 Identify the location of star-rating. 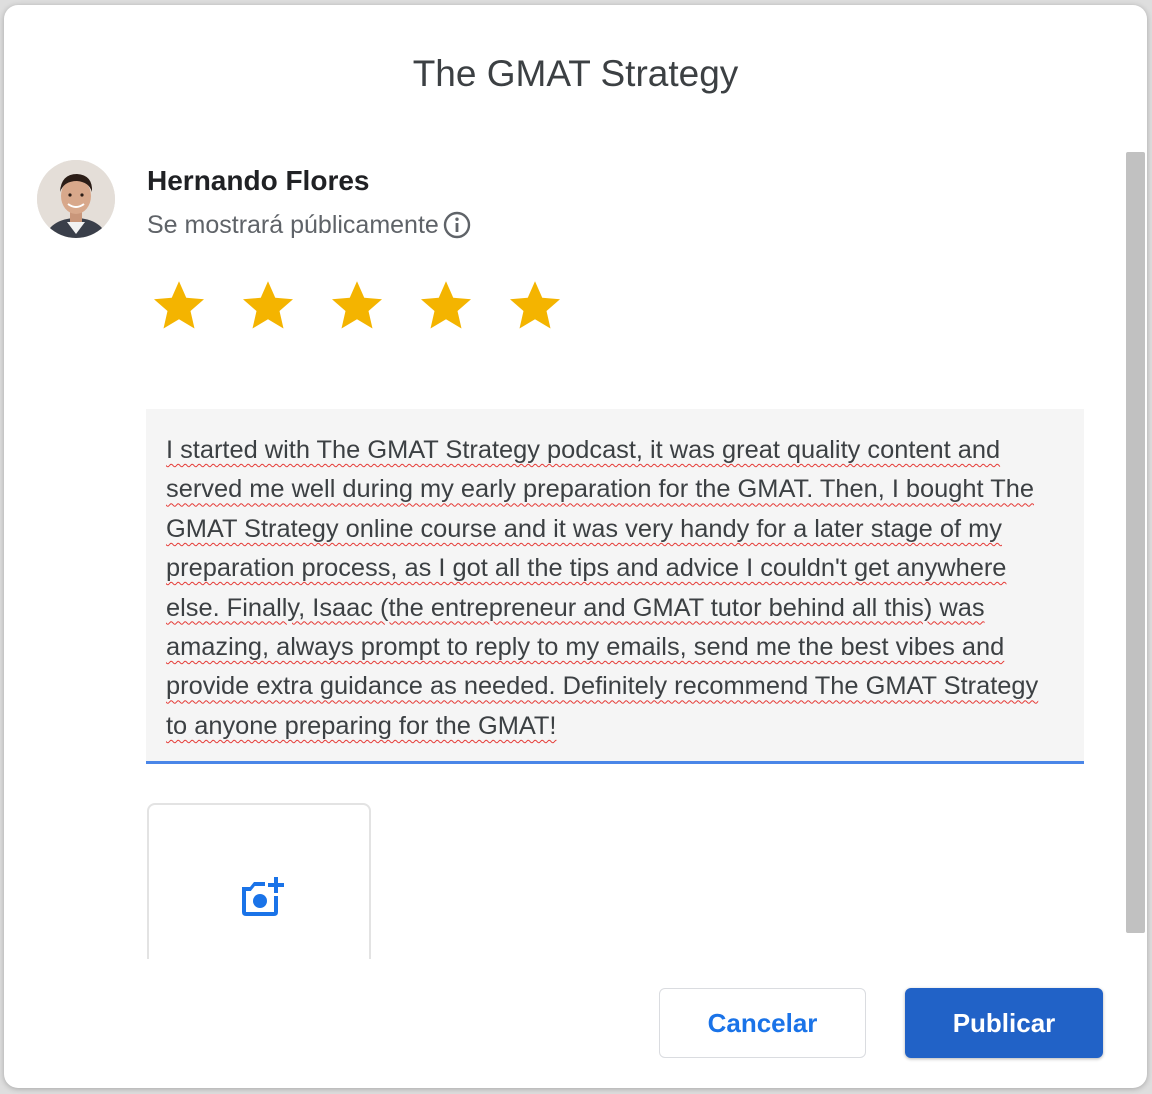
(371, 305).